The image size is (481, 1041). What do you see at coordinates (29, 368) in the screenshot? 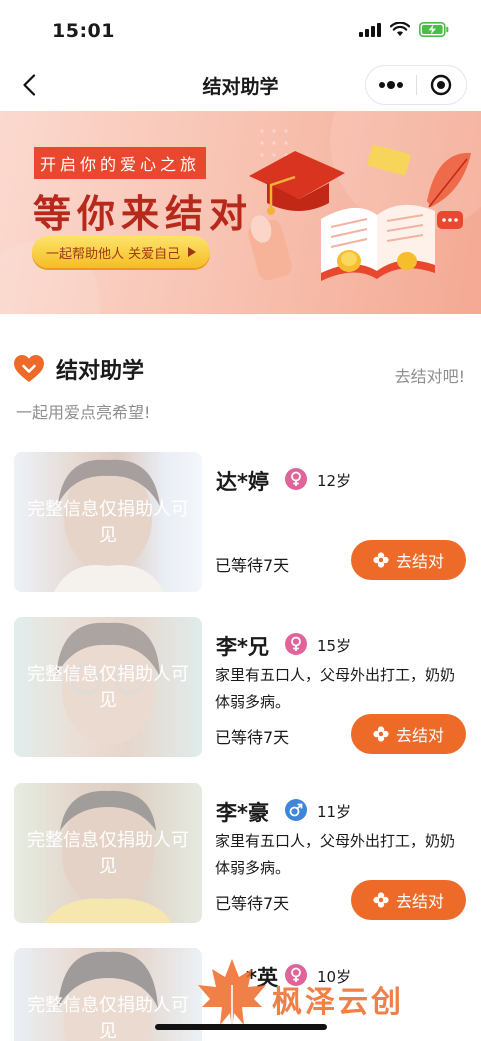
I see `heart-icon` at bounding box center [29, 368].